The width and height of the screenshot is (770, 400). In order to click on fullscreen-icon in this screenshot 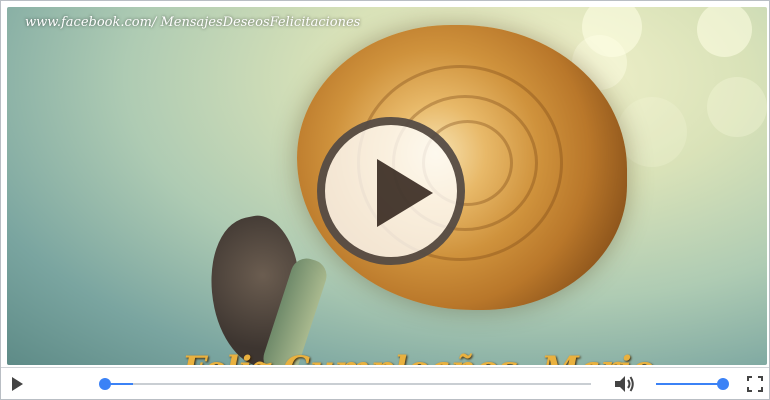, I will do `click(755, 384)`.